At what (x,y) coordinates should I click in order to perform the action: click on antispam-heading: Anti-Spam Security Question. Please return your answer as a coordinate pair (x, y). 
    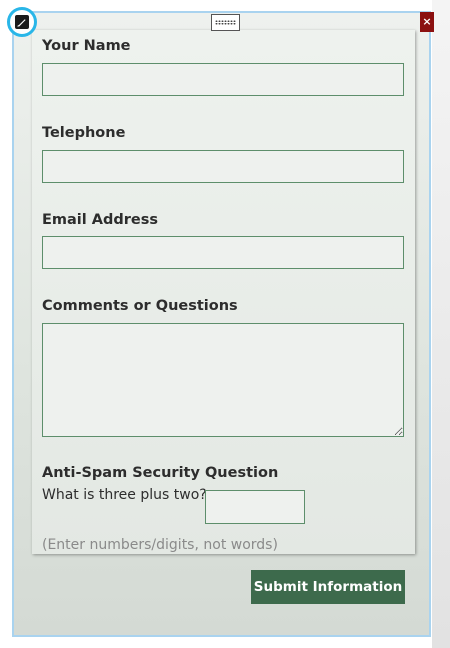
    Looking at the image, I should click on (160, 473).